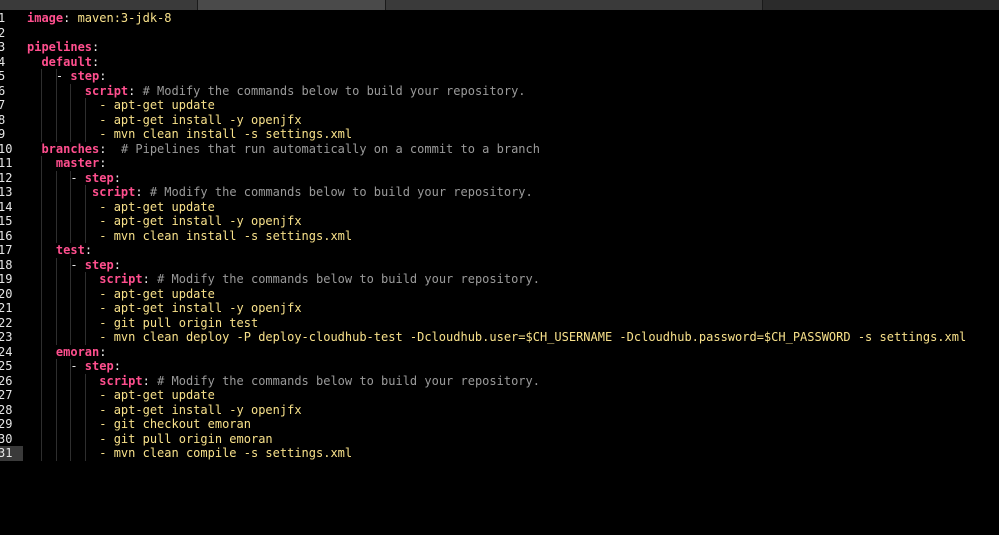  What do you see at coordinates (3, 47) in the screenshot?
I see `line-number: 3` at bounding box center [3, 47].